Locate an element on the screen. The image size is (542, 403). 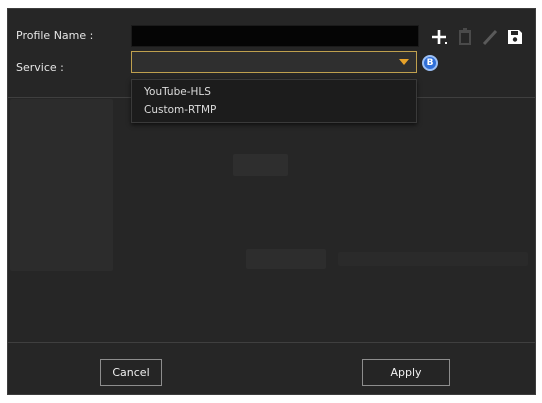
background-side-panel is located at coordinates (61, 185).